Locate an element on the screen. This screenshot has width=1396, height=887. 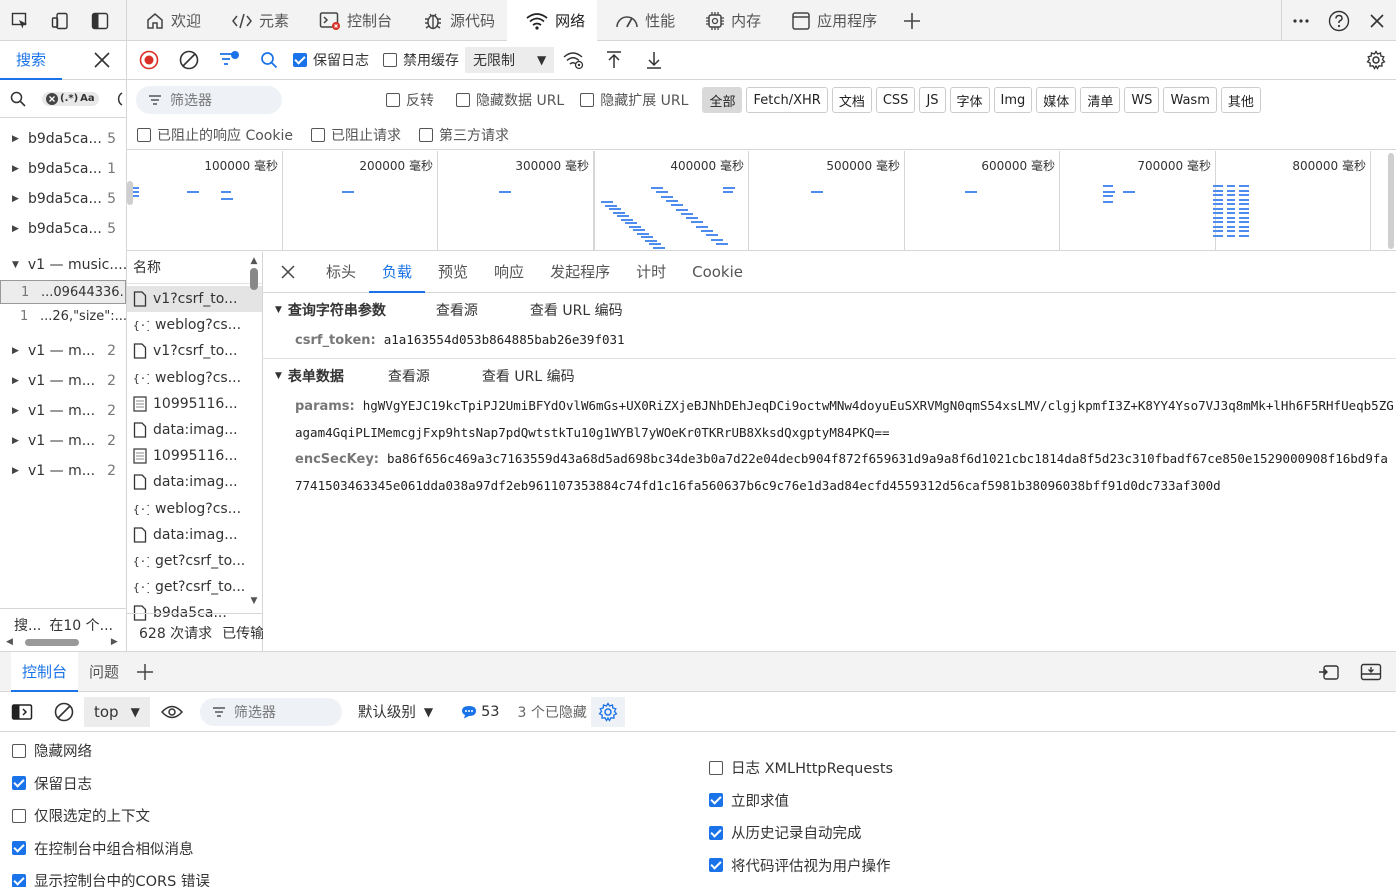
import-har-icon is located at coordinates (614, 60).